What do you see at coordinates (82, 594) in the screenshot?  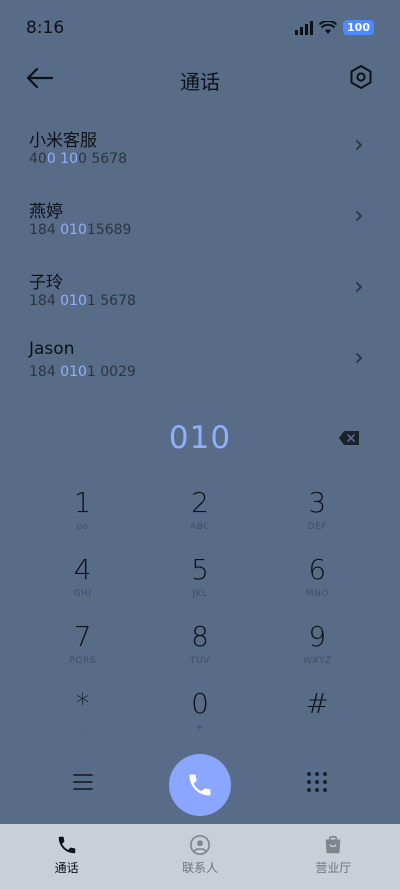 I see `key-letters: GHI` at bounding box center [82, 594].